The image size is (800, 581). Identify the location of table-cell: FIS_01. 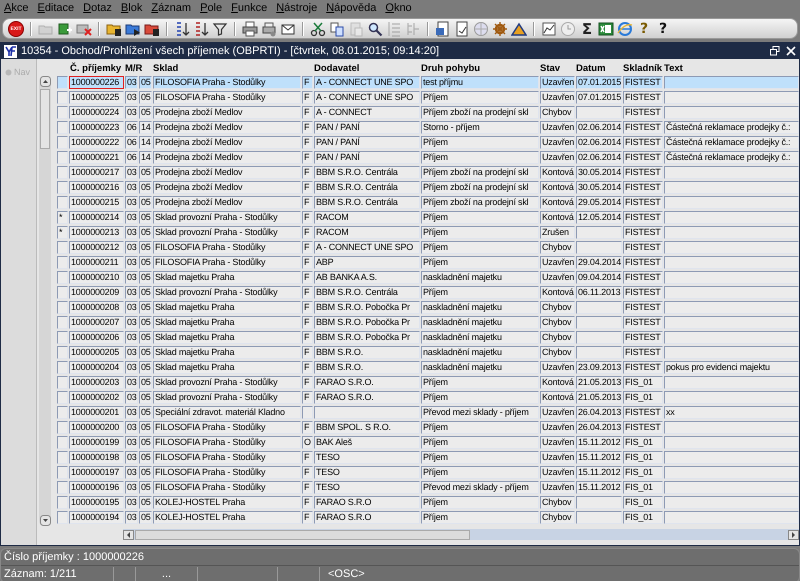
(643, 457).